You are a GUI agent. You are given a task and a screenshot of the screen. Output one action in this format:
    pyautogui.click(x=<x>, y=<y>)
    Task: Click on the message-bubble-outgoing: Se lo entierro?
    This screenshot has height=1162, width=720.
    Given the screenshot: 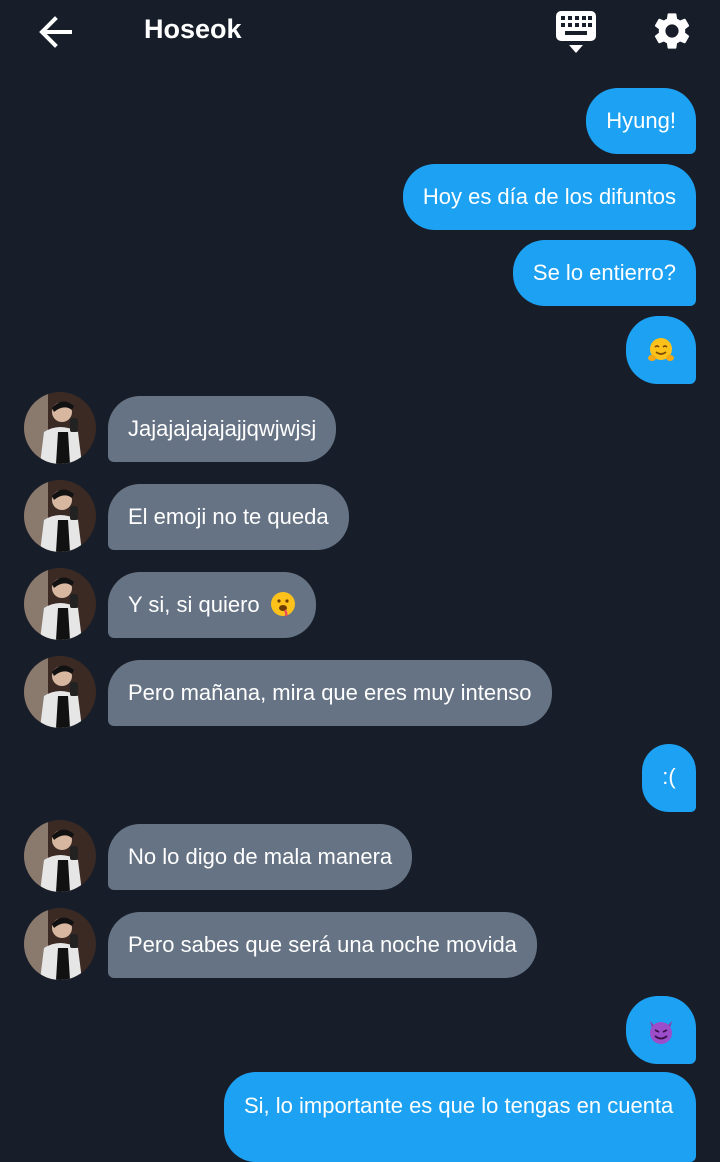 What is the action you would take?
    pyautogui.click(x=604, y=273)
    